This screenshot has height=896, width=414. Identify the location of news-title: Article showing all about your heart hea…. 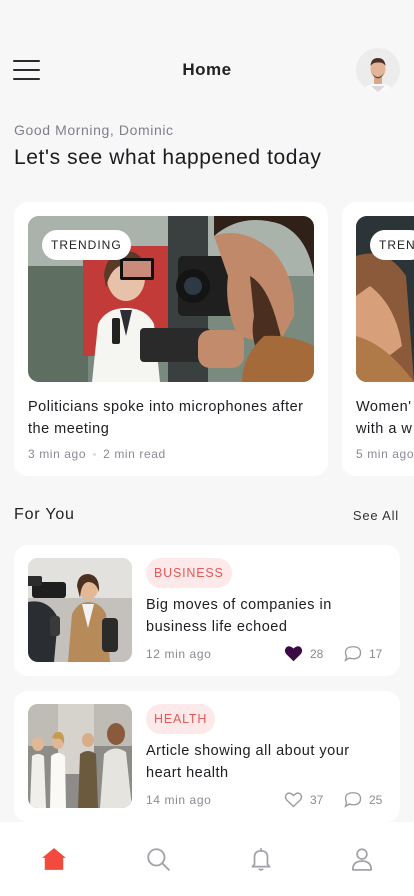
(248, 762).